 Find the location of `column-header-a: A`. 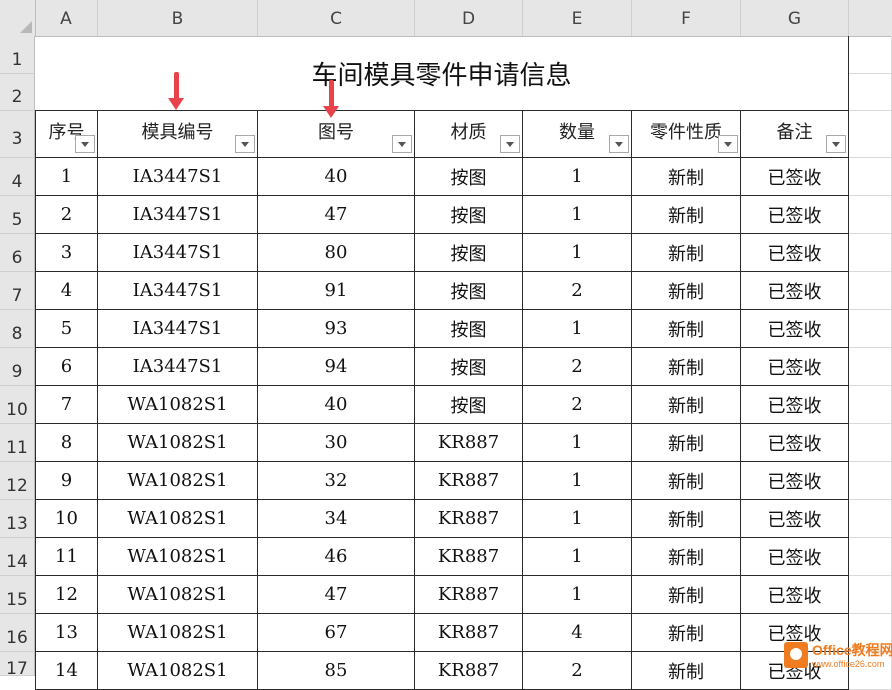

column-header-a: A is located at coordinates (66, 18).